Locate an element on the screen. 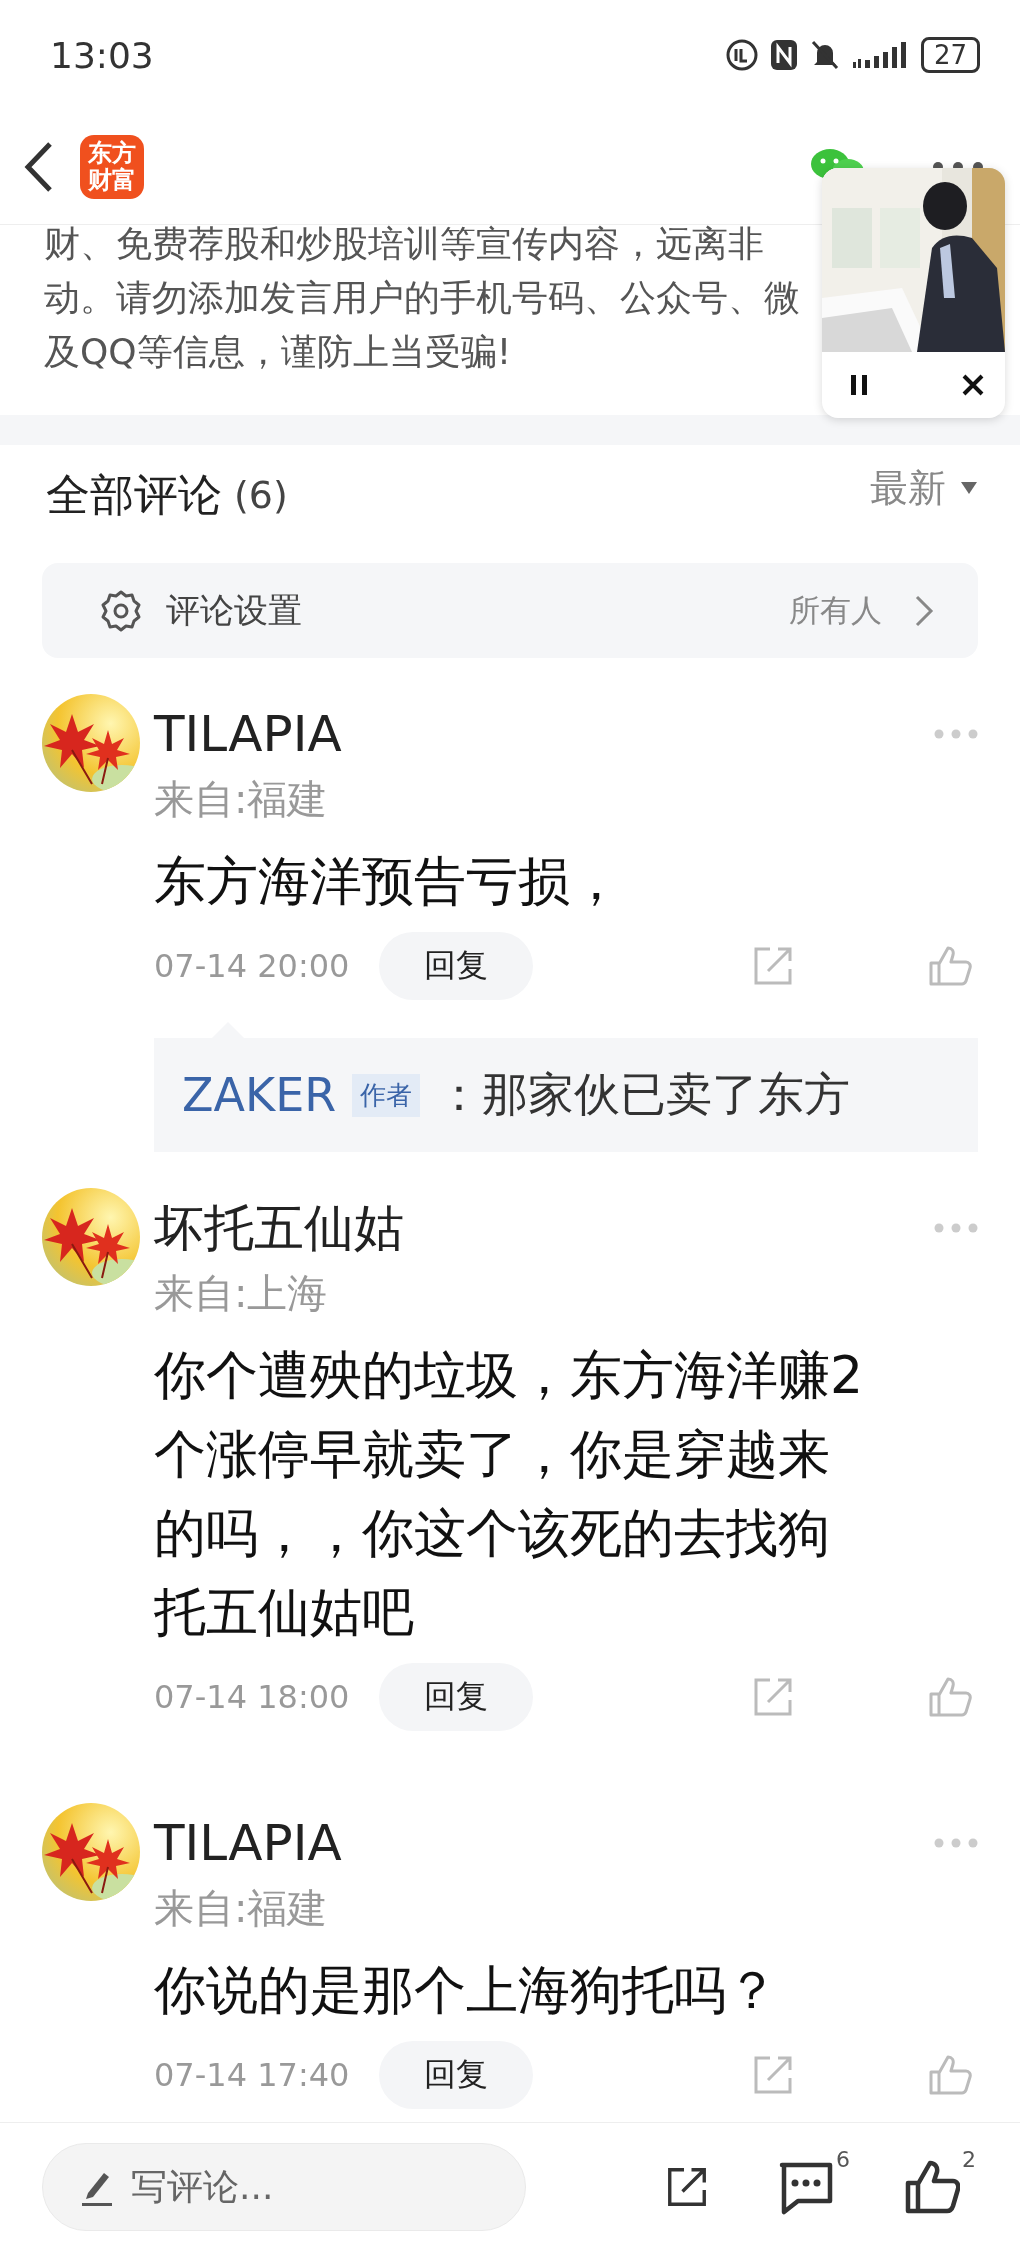  comment-time: 07-14 18:00 is located at coordinates (252, 1697).